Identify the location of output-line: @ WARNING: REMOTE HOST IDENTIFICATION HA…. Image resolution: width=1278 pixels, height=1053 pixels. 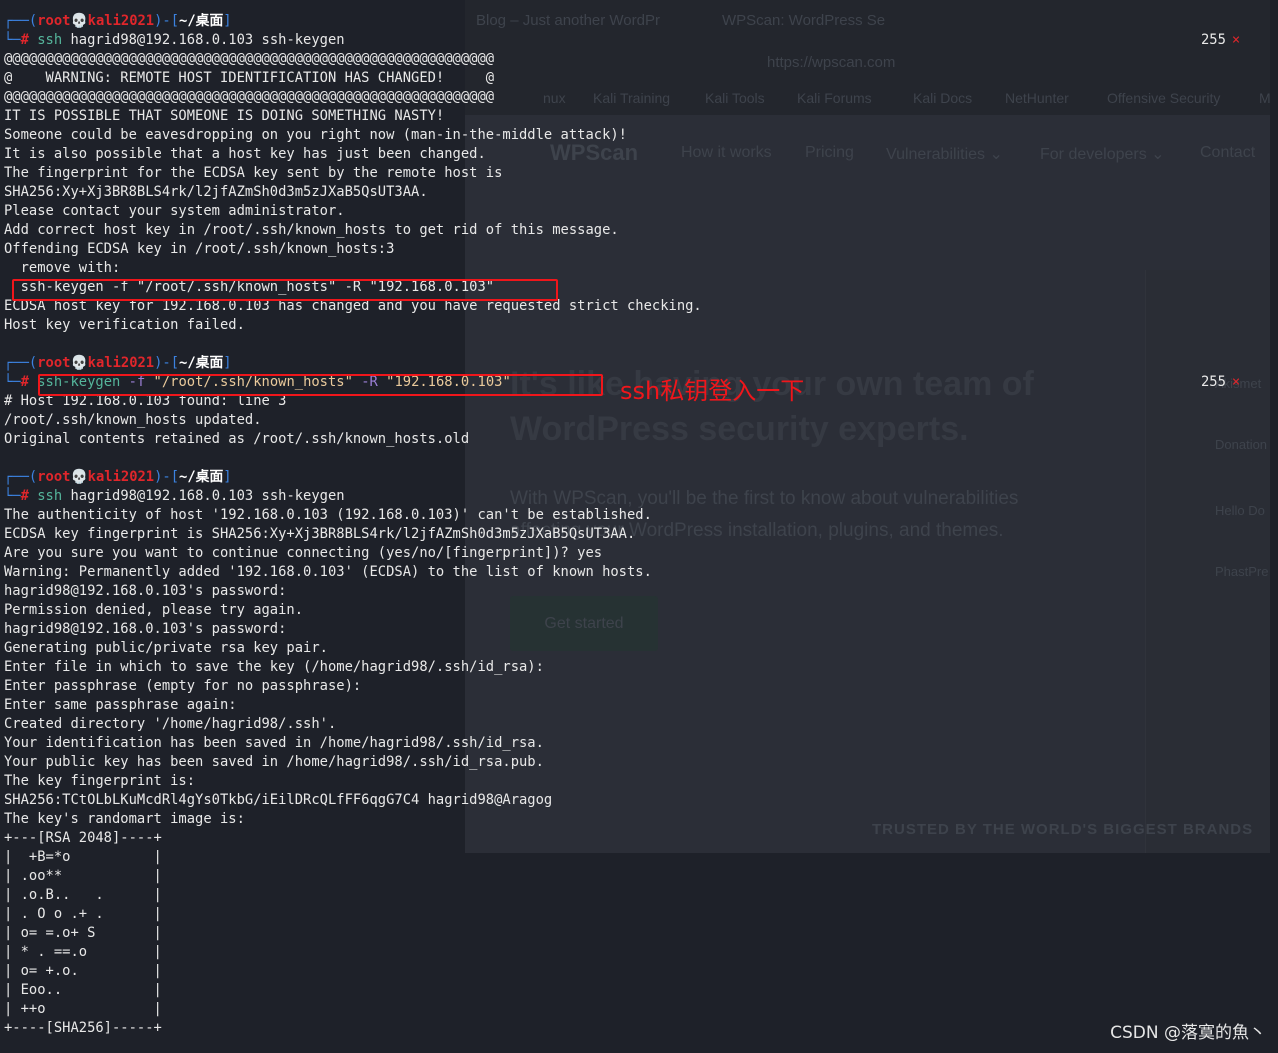
(249, 78).